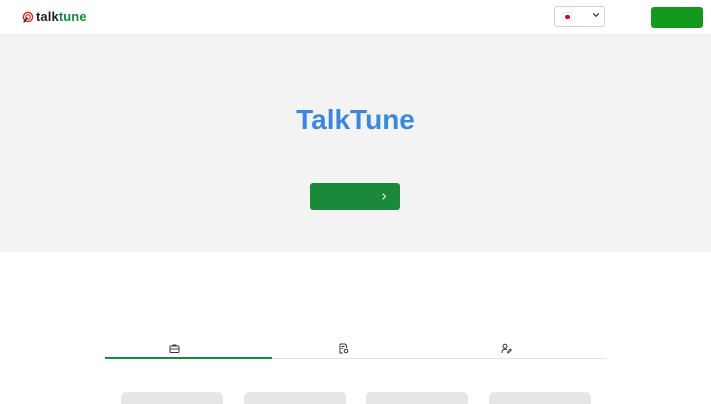 The image size is (711, 404). I want to click on japan-flag-icon, so click(567, 16).